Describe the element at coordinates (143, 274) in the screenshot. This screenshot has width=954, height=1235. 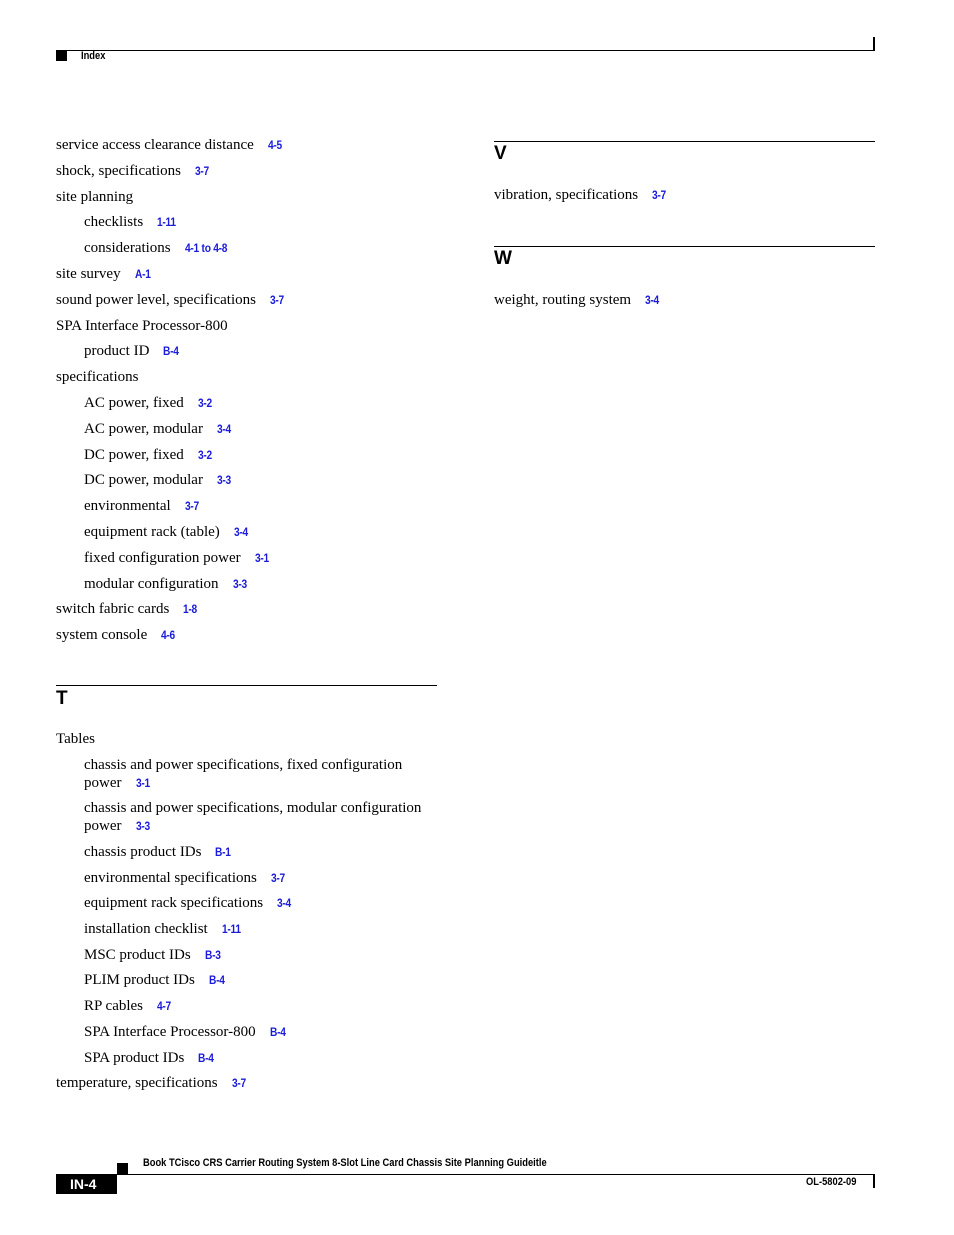
I see `page-reference-link: A-1` at that location.